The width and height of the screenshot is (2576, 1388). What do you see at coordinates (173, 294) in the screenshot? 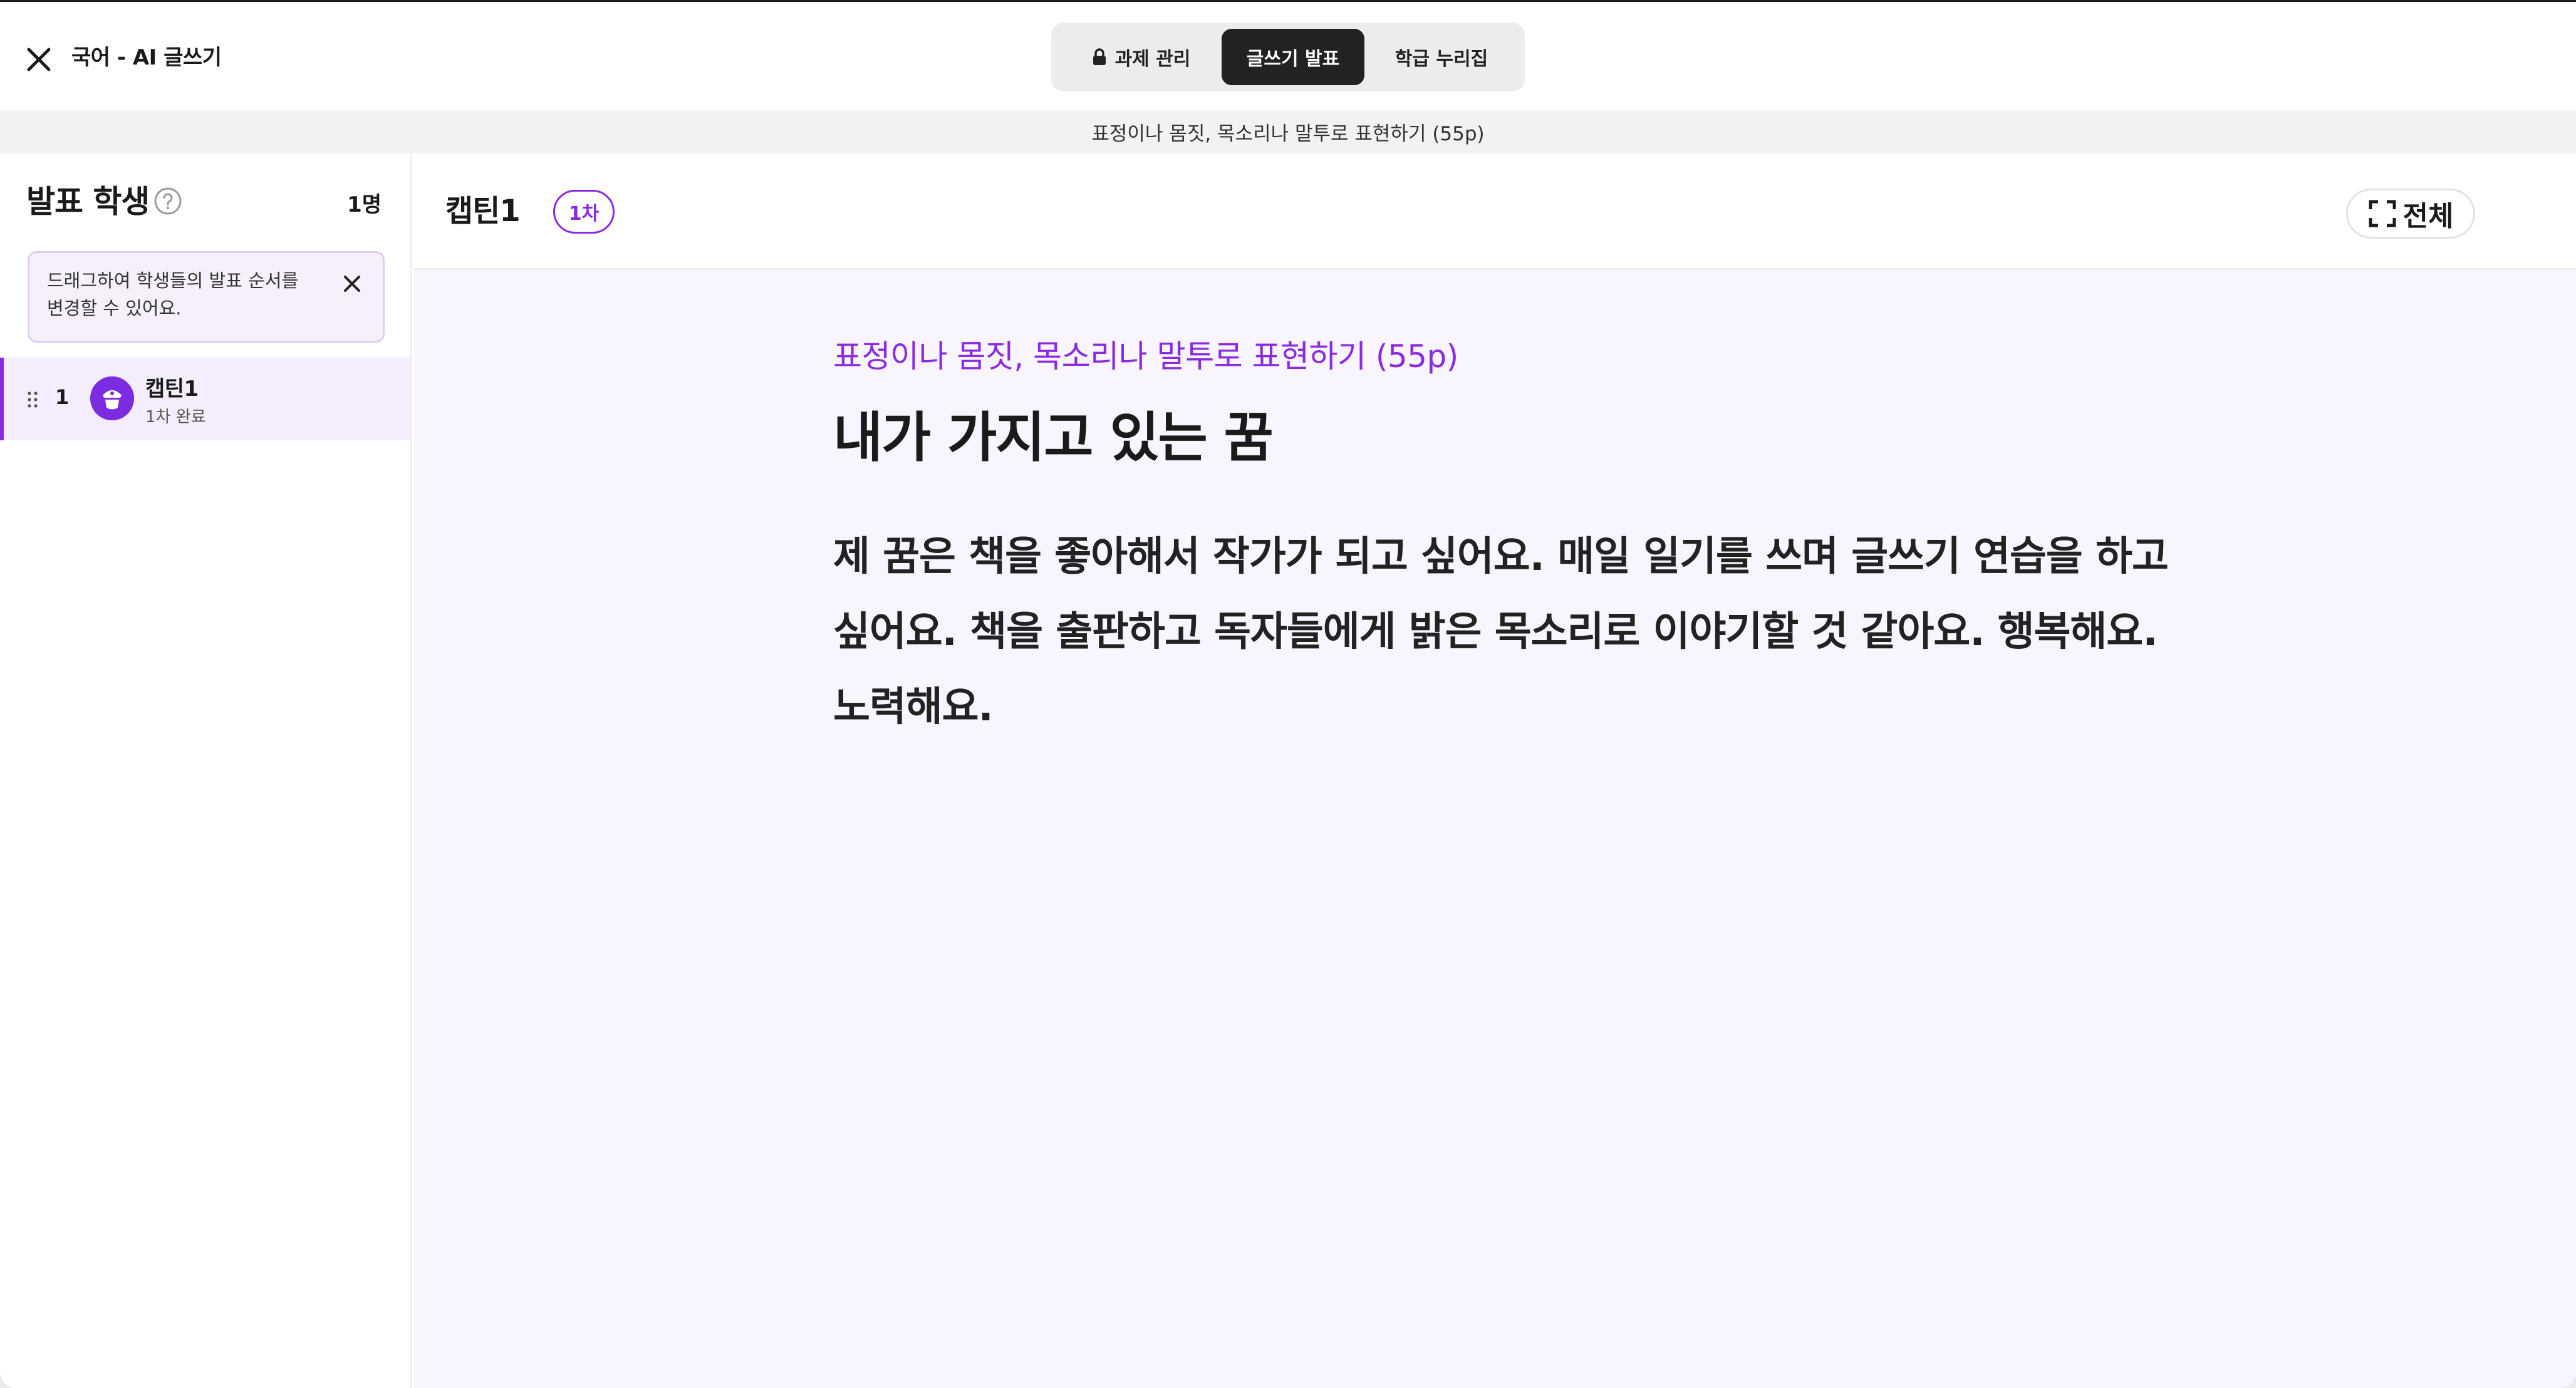
I see `notice-text: 드래그하여 학생들의 발표 순서를 변경할 수 있어요.` at bounding box center [173, 294].